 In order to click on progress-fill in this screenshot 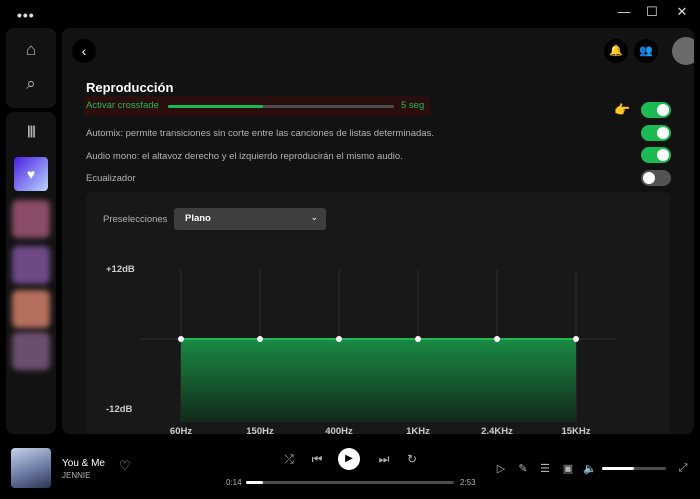, I will do `click(254, 482)`.